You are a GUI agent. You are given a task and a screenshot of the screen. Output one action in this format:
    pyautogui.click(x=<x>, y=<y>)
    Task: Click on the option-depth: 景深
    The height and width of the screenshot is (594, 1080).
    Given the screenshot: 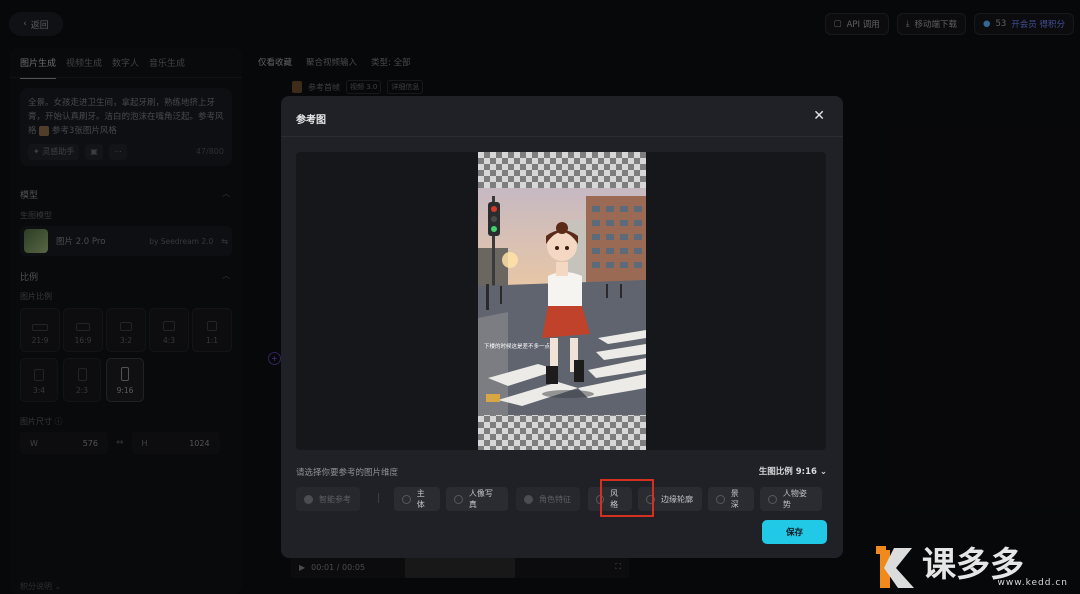 What is the action you would take?
    pyautogui.click(x=731, y=499)
    